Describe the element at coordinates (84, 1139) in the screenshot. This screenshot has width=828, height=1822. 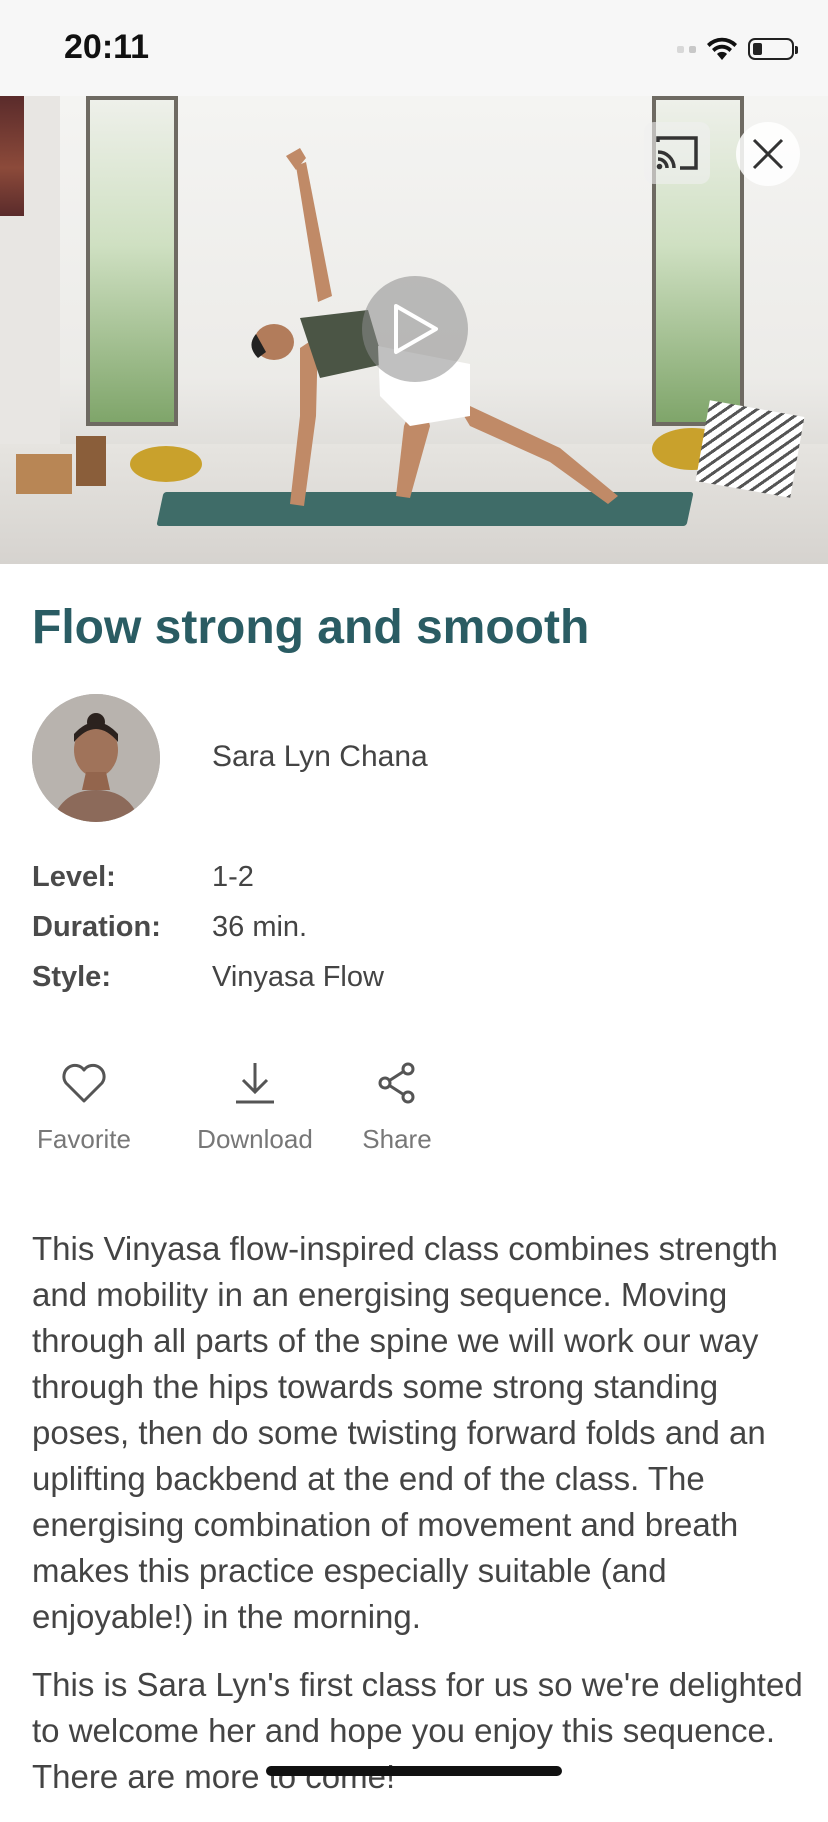
I see `favorite-label: Favorite` at that location.